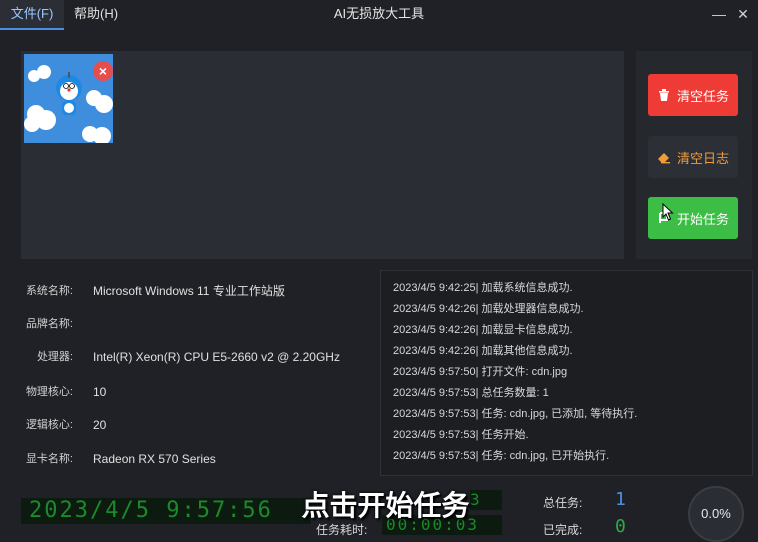 The height and width of the screenshot is (542, 758). I want to click on eraser-icon, so click(663, 158).